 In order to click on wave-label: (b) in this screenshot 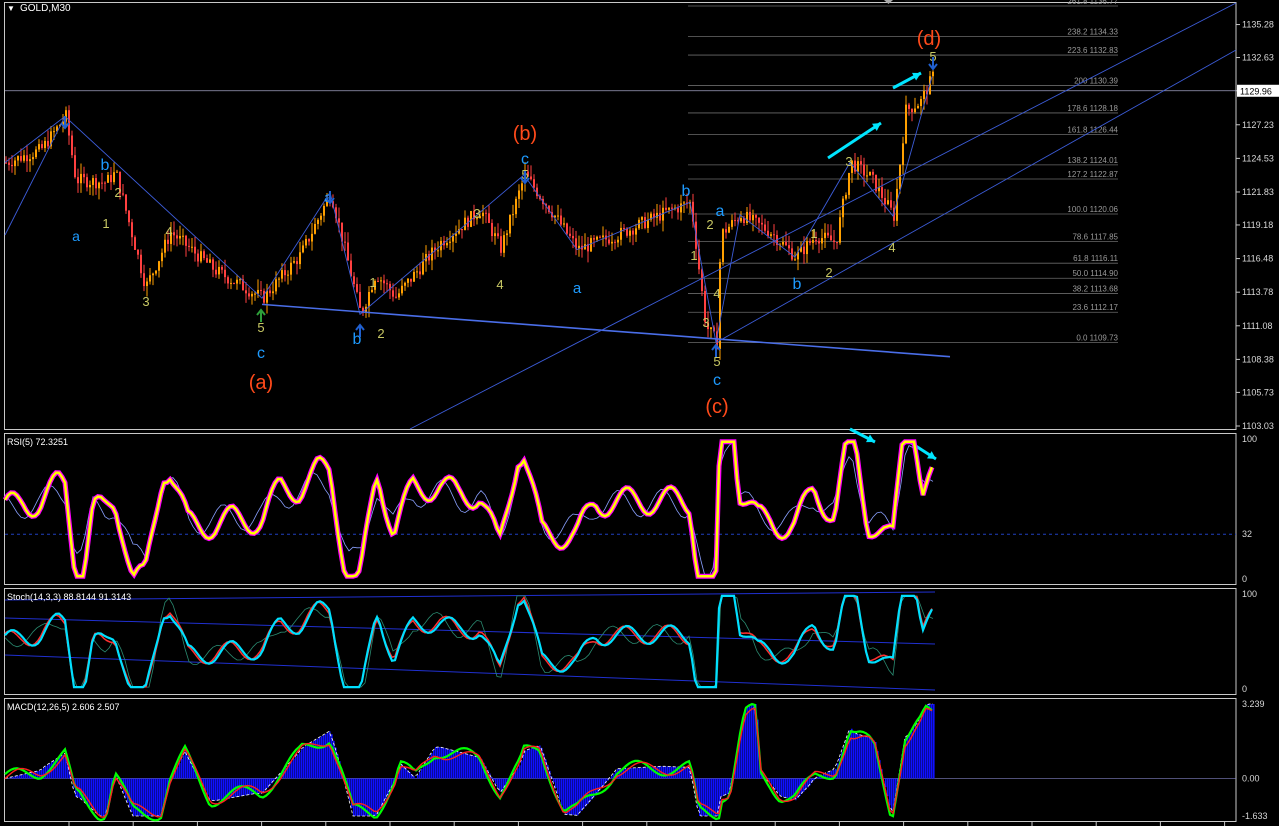, I will do `click(525, 134)`.